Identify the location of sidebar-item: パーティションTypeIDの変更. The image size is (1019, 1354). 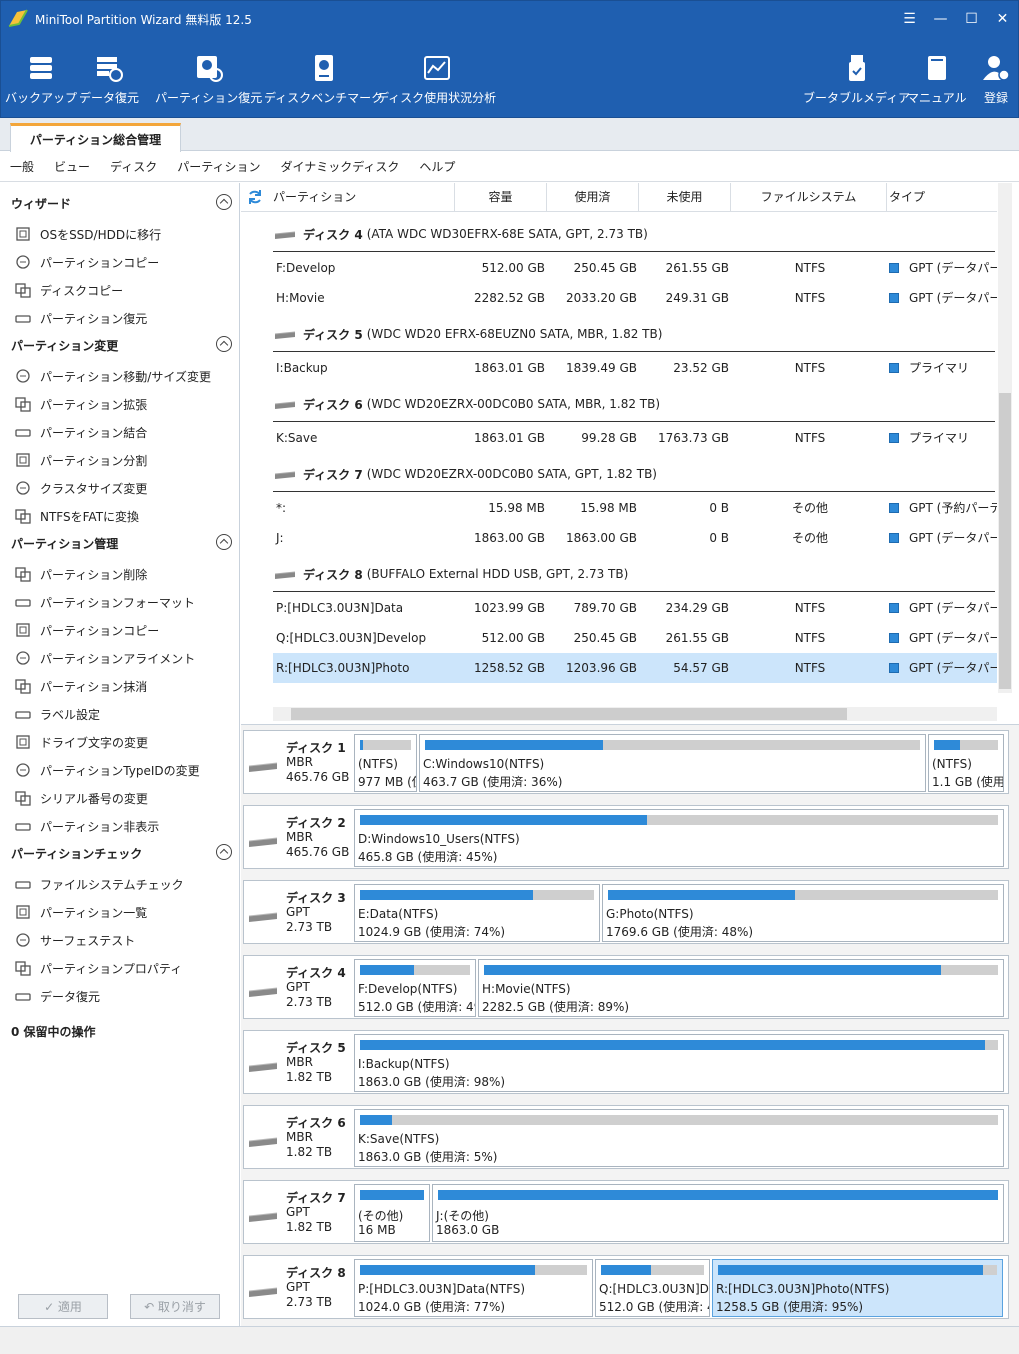
(107, 770).